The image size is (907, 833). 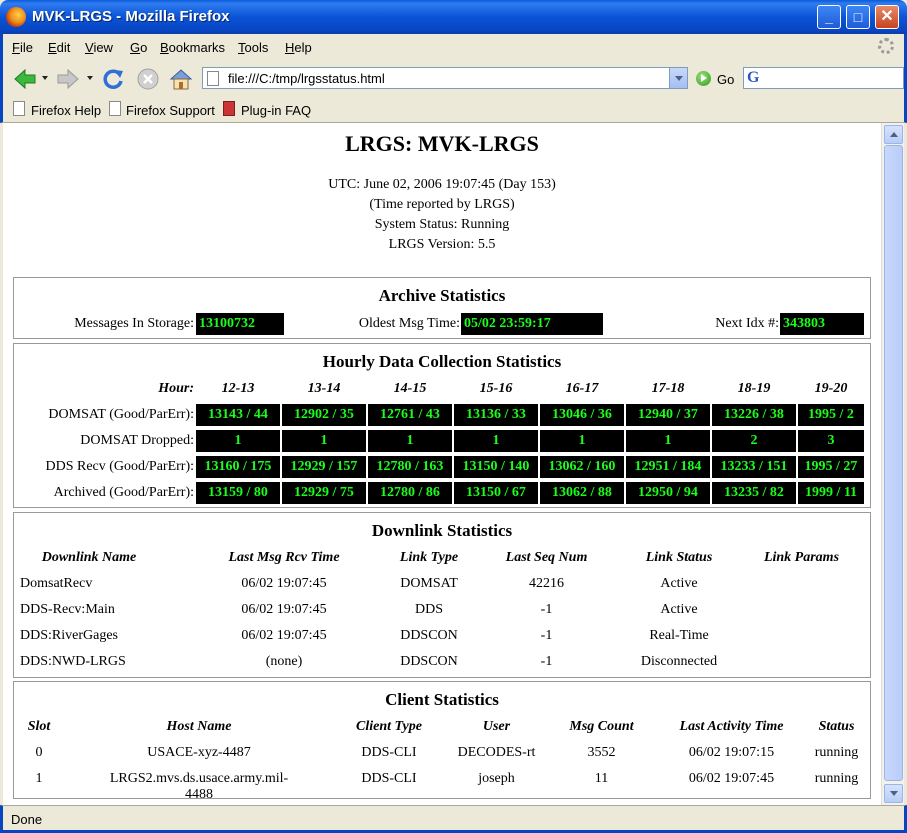 I want to click on messages-label: Messages In Storage:, so click(x=134, y=323).